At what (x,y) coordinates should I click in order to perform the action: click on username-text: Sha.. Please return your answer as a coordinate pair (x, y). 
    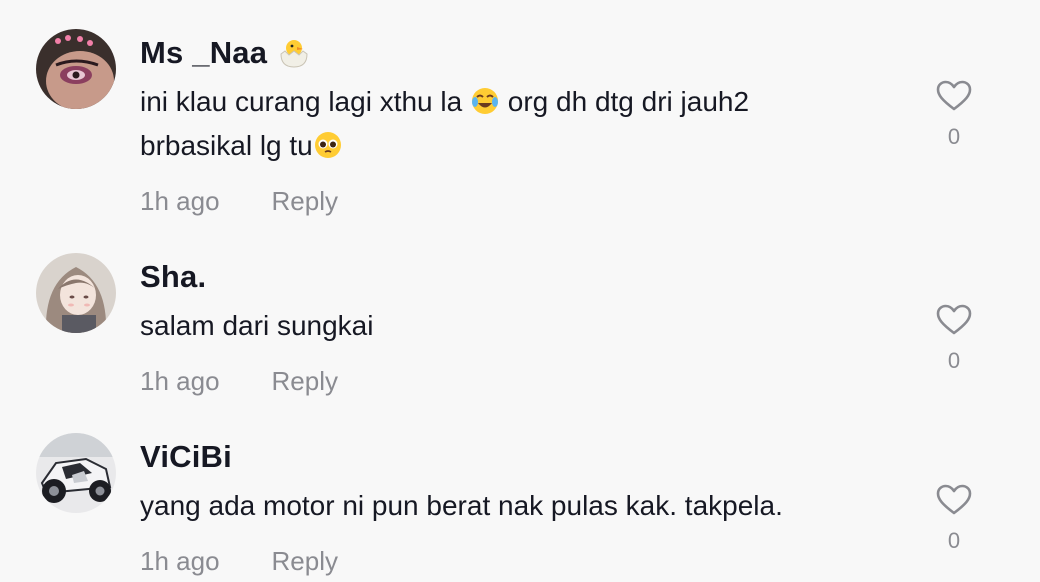
    Looking at the image, I should click on (173, 276).